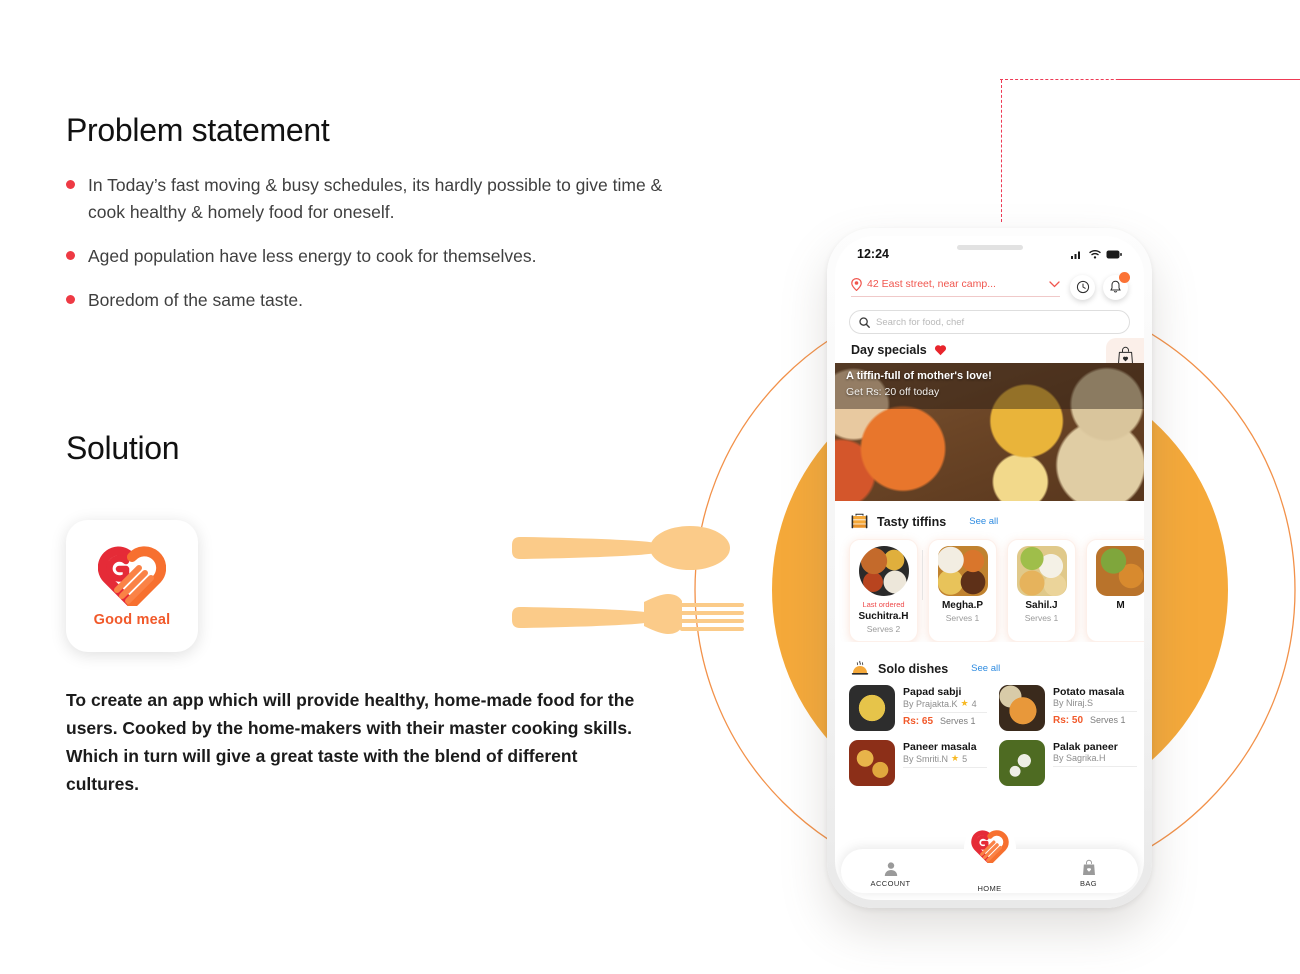 The image size is (1300, 974). I want to click on order-history-button, so click(1082, 287).